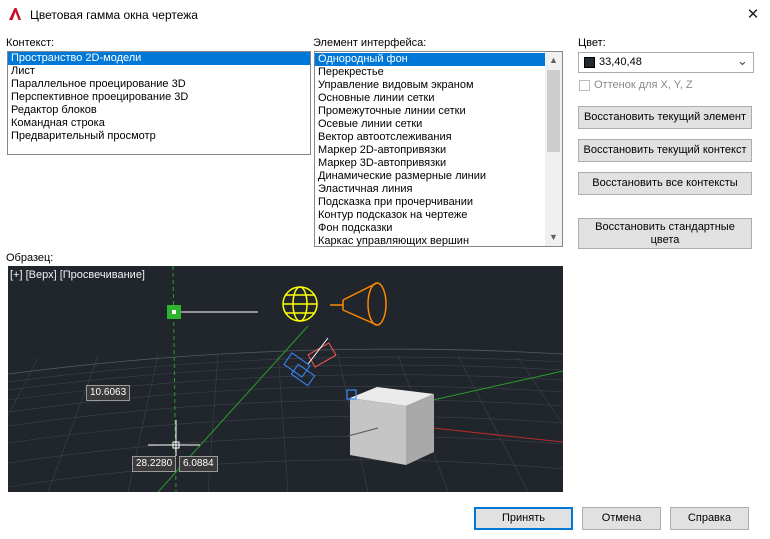  What do you see at coordinates (430, 163) in the screenshot?
I see `element-list-item: Маркер 3D-автопривязки` at bounding box center [430, 163].